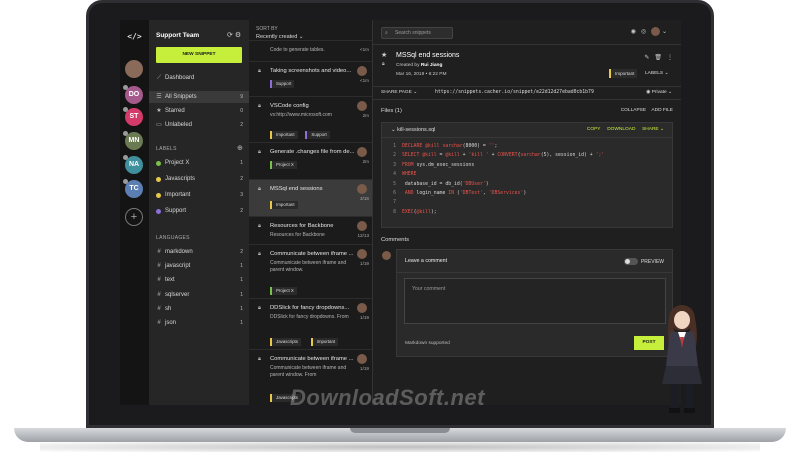 This screenshot has height=467, width=800. I want to click on sidebar-label-item: Important 3, so click(199, 195).